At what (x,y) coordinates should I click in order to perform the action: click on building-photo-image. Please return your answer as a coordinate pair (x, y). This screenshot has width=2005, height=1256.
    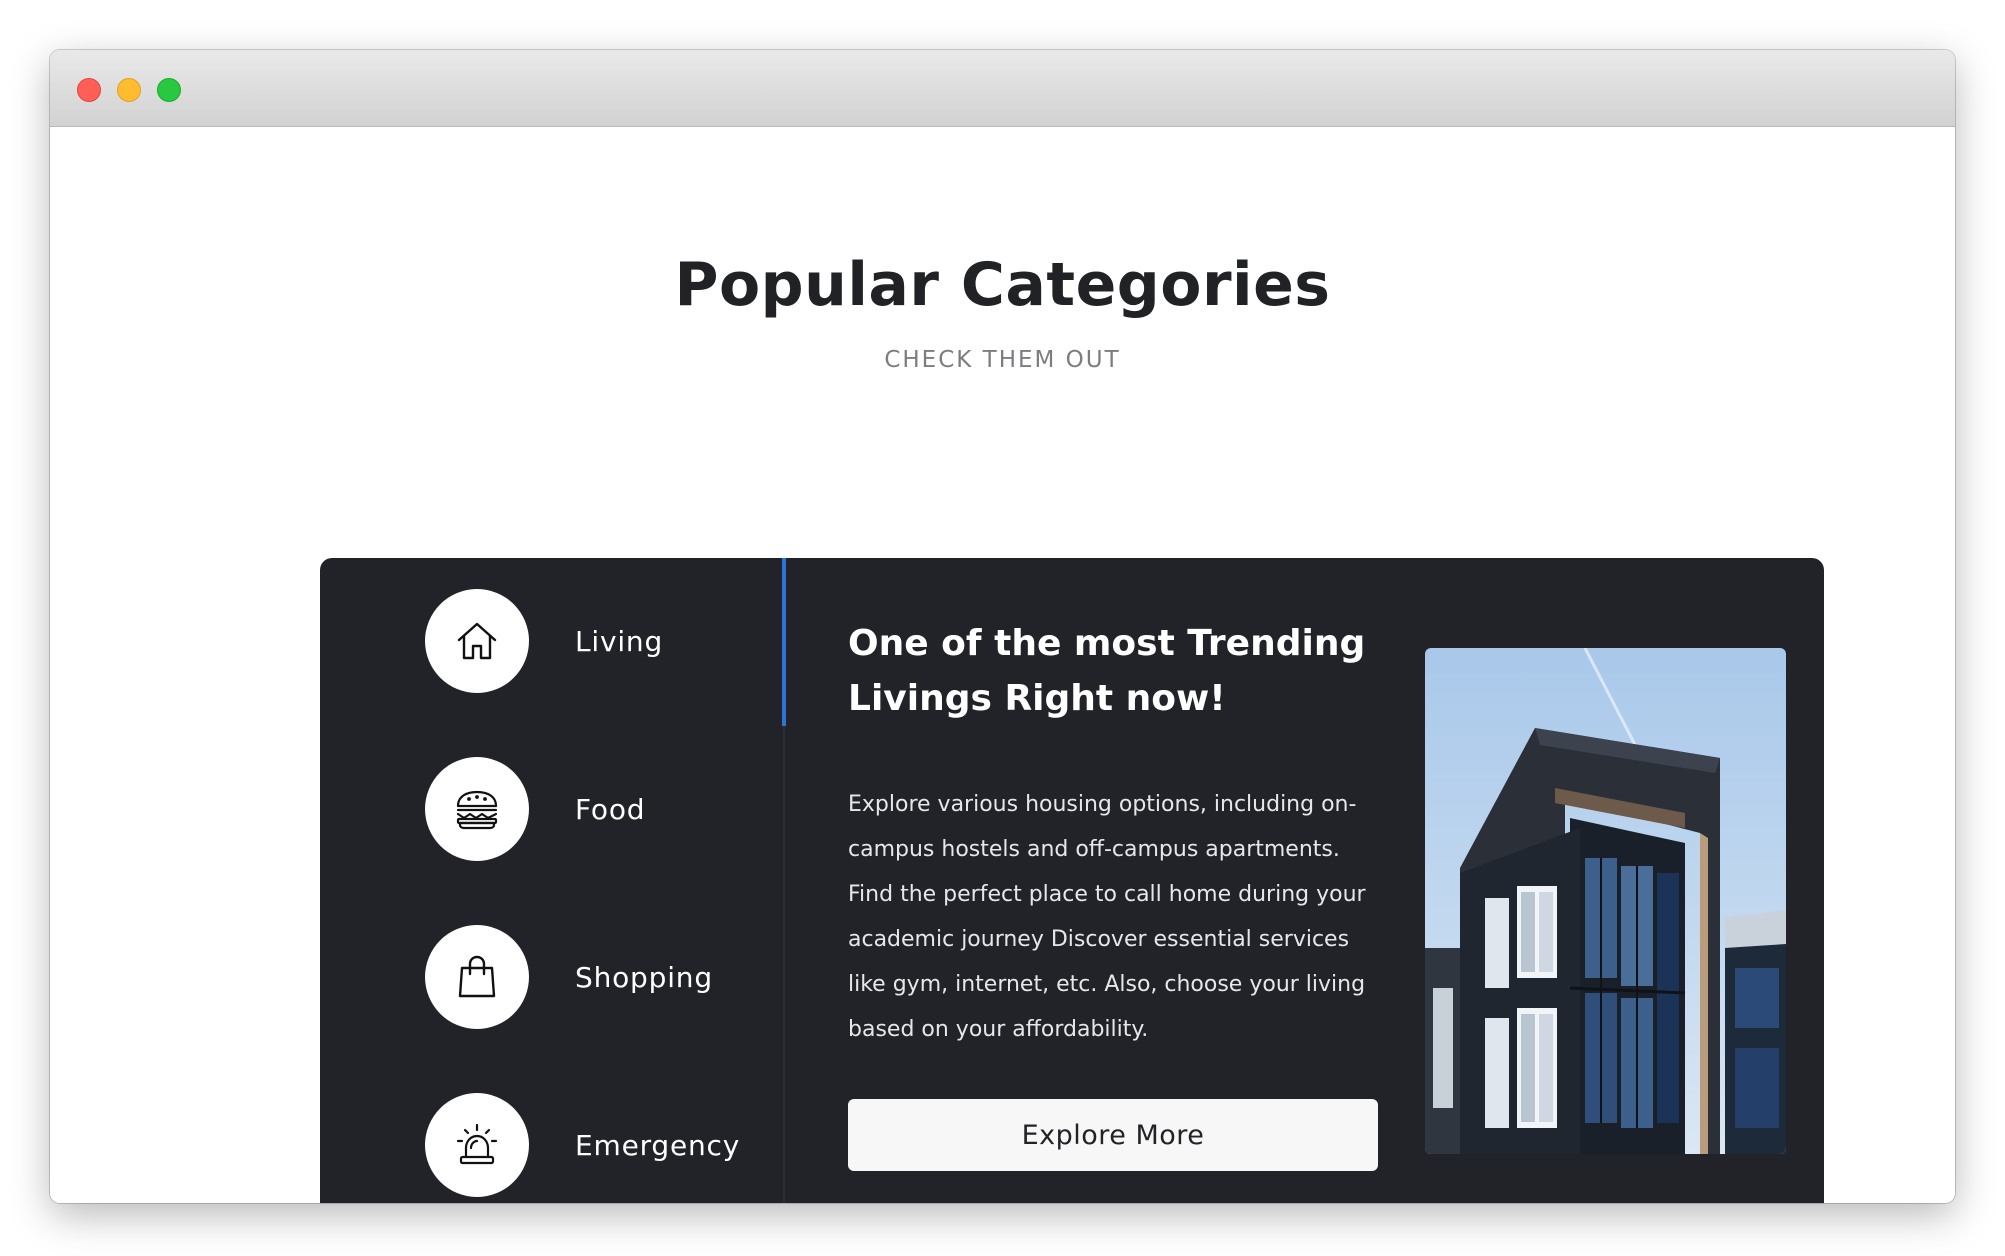
    Looking at the image, I should click on (1605, 901).